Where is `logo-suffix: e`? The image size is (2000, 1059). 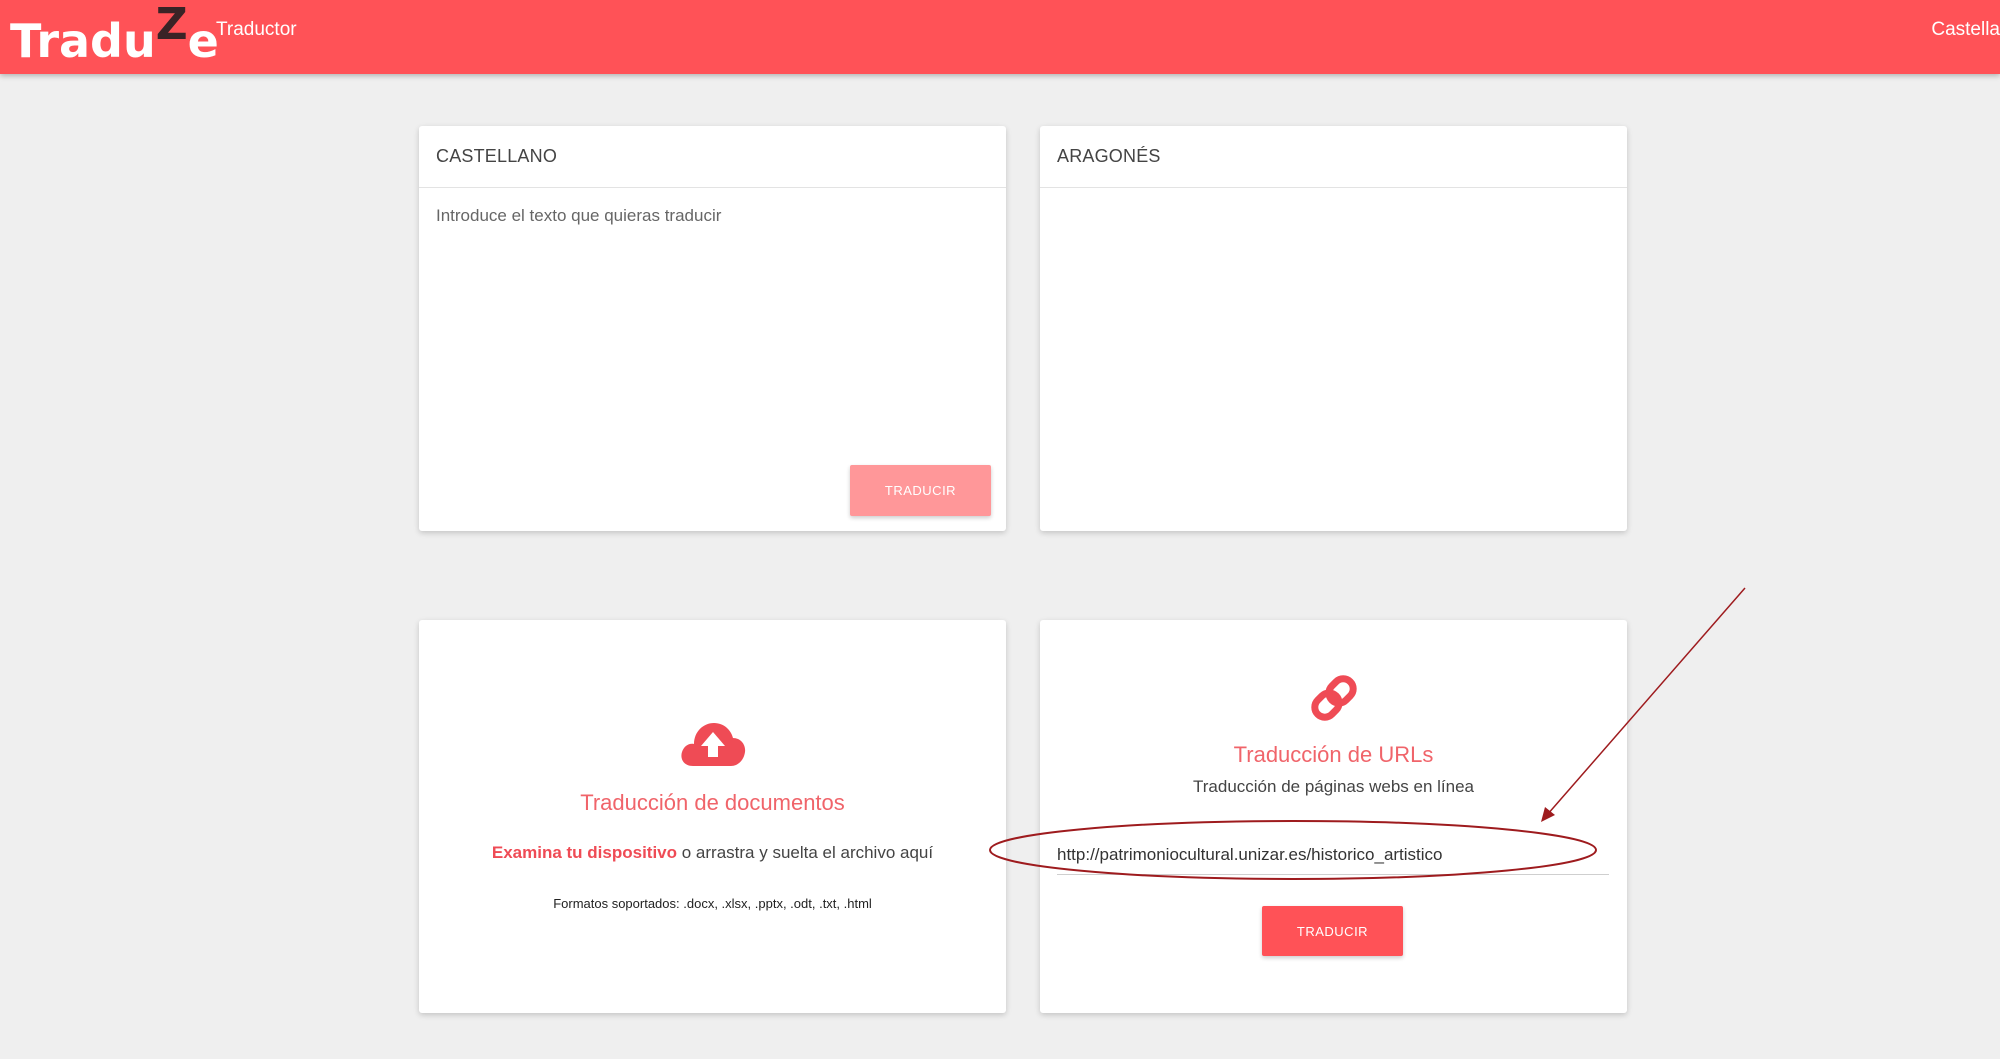 logo-suffix: e is located at coordinates (203, 41).